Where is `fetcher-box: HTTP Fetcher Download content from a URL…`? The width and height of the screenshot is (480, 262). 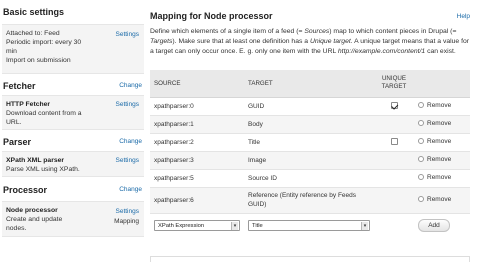
fetcher-box: HTTP Fetcher Download content from a URL… is located at coordinates (73, 112).